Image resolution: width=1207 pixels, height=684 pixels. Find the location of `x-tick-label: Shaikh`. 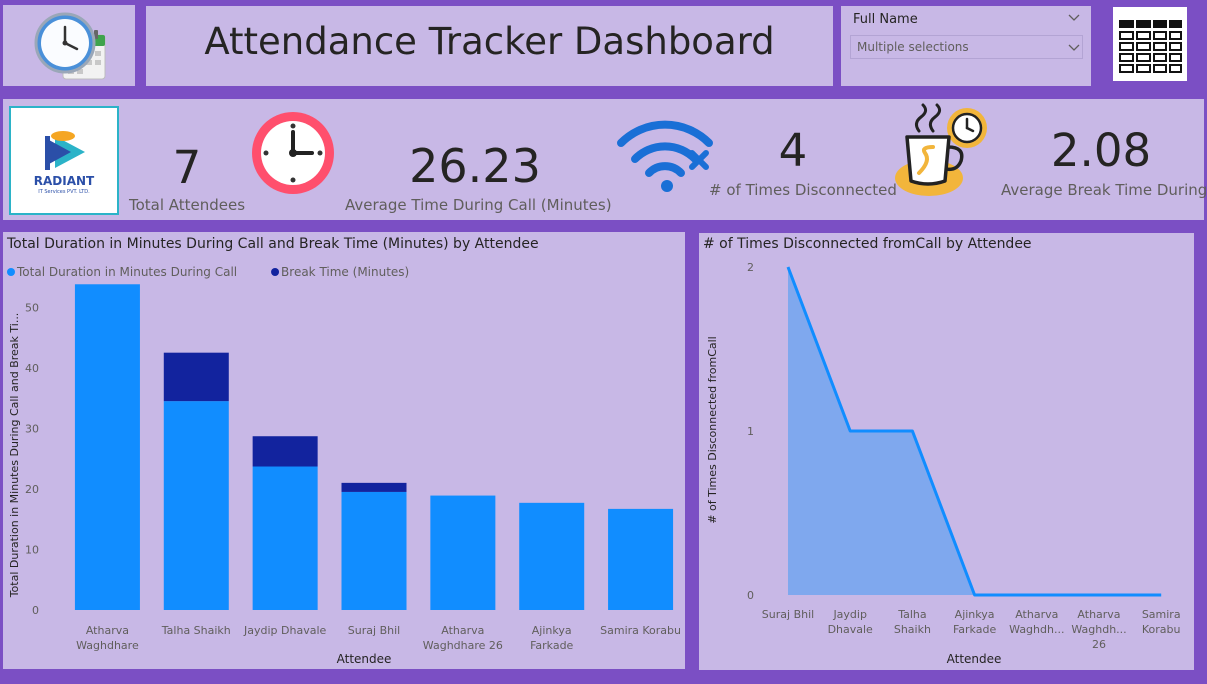

x-tick-label: Shaikh is located at coordinates (912, 629).